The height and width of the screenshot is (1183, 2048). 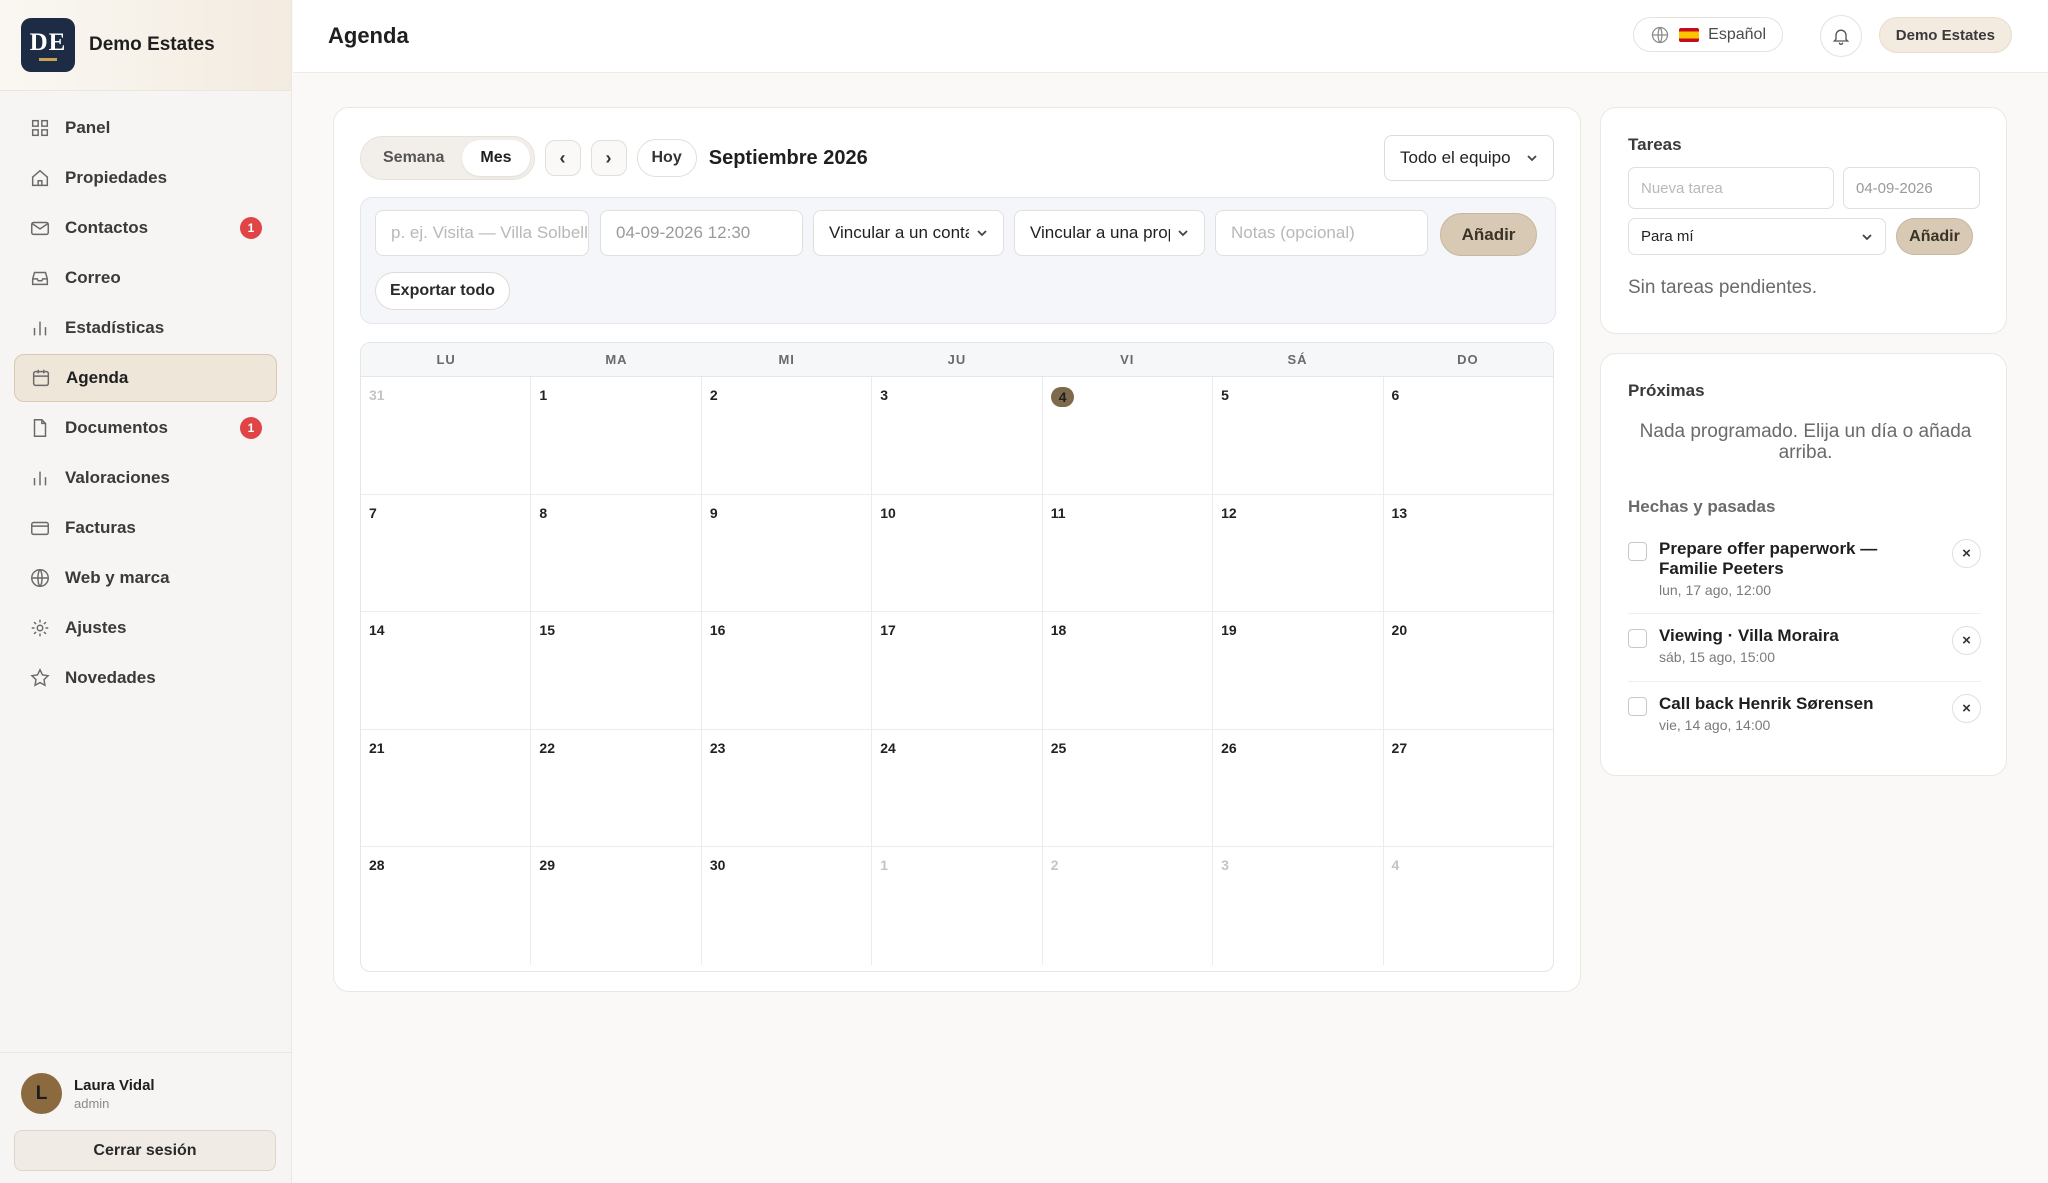 I want to click on home-icon, so click(x=40, y=178).